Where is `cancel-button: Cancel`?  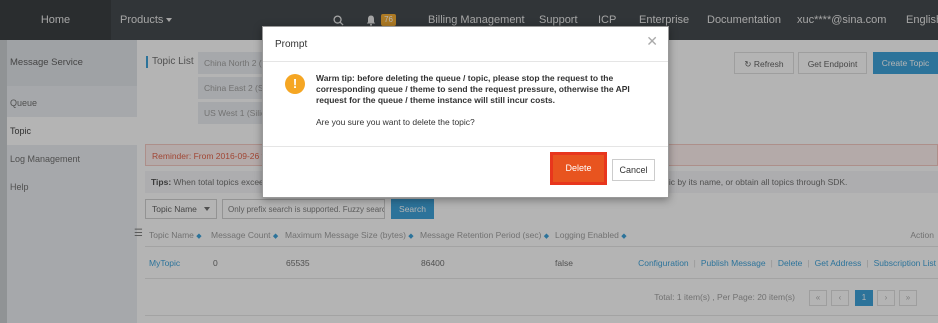 cancel-button: Cancel is located at coordinates (633, 170).